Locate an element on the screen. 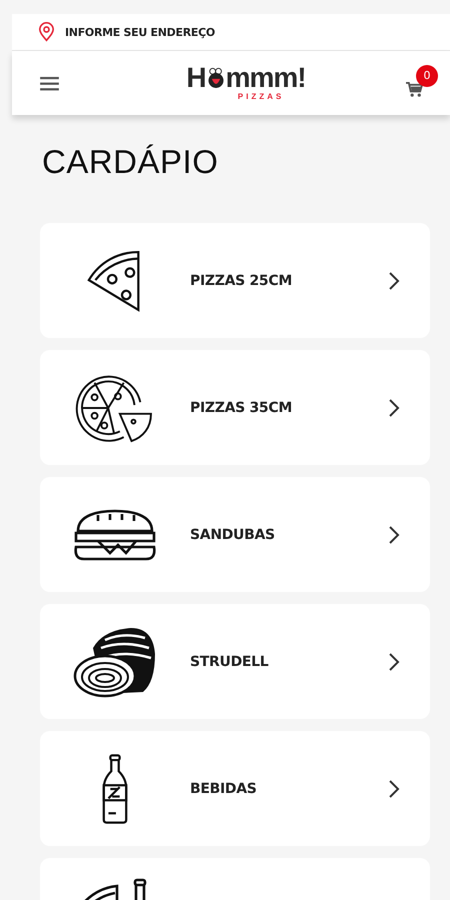  page-title: CARDÁPIO is located at coordinates (131, 162).